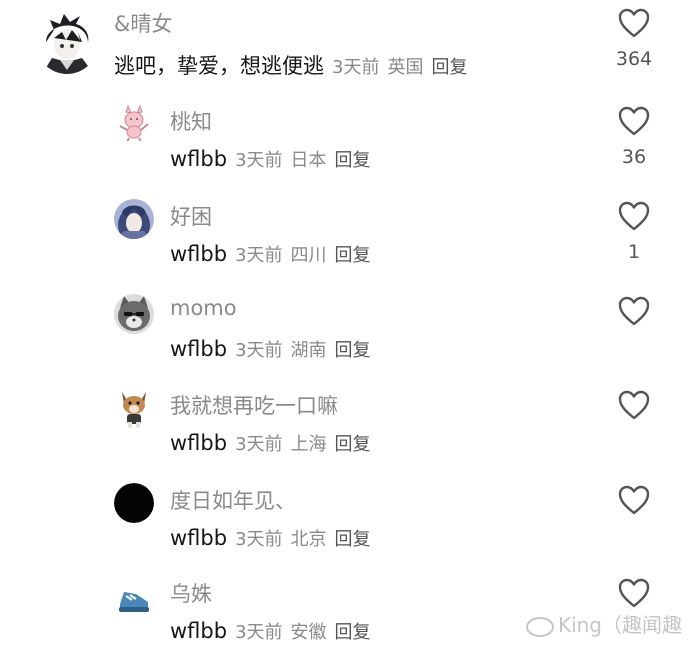  What do you see at coordinates (191, 216) in the screenshot?
I see `comment-username: 好困` at bounding box center [191, 216].